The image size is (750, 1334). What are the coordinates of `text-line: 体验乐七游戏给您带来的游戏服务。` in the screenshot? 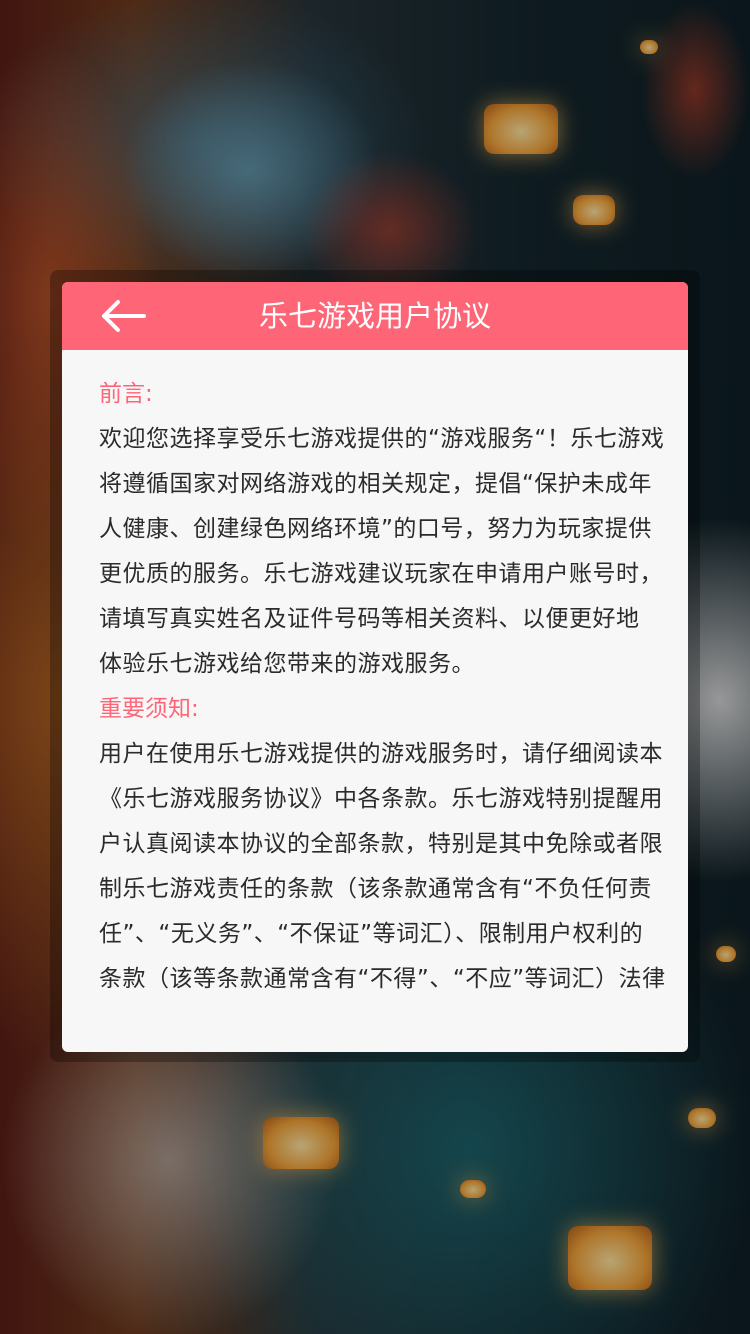 It's located at (287, 664).